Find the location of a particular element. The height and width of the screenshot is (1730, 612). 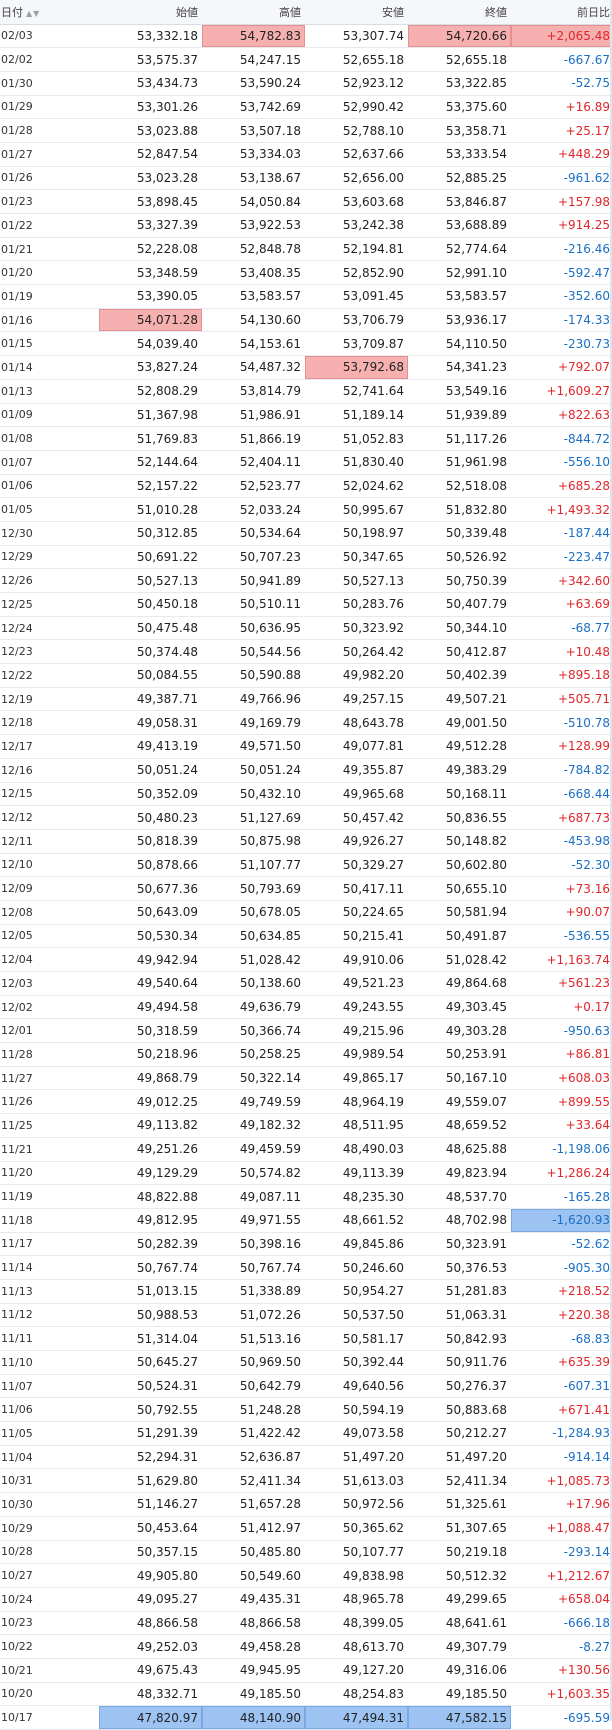

cell-low: 52,655.18 is located at coordinates (356, 59).